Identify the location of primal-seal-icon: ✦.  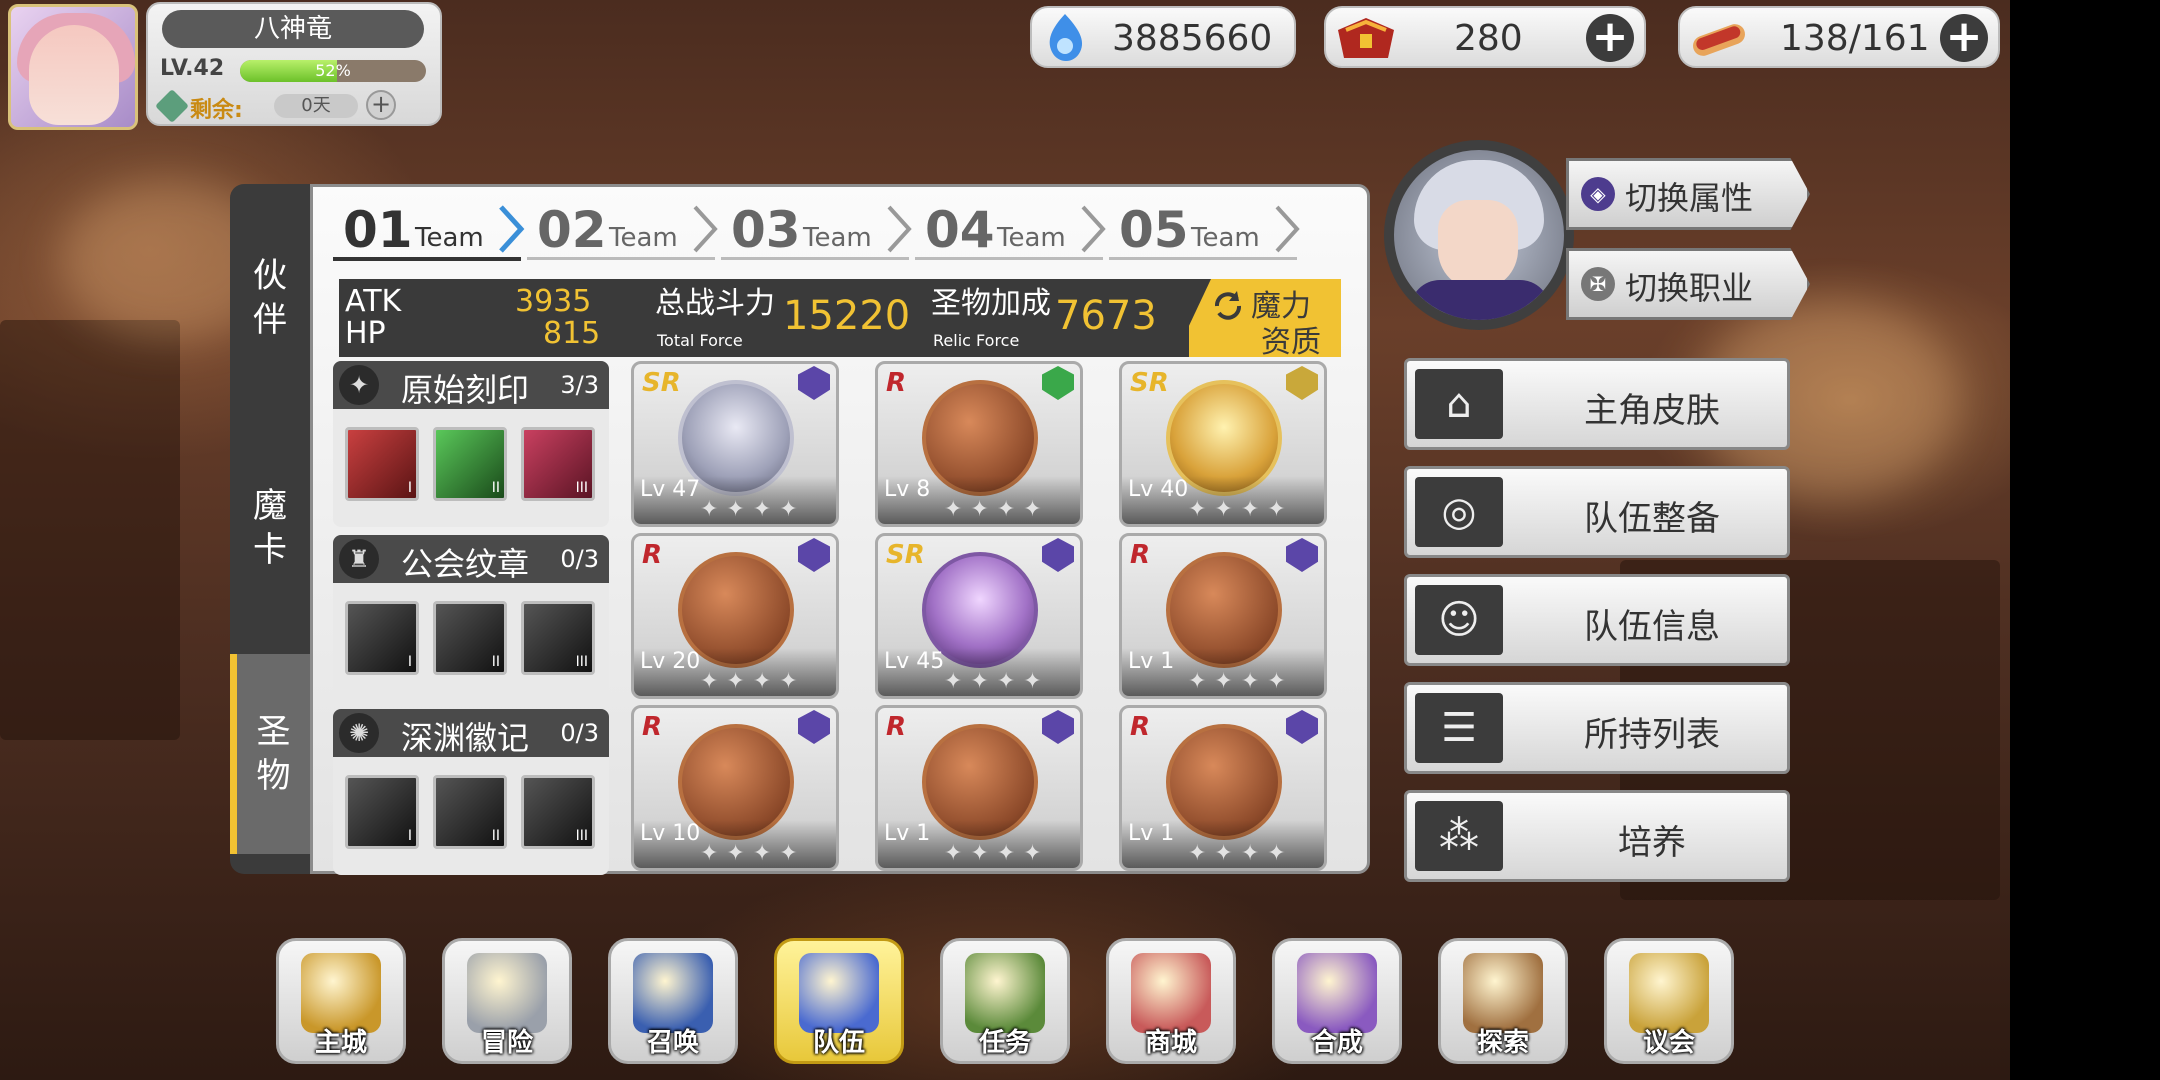
(359, 385).